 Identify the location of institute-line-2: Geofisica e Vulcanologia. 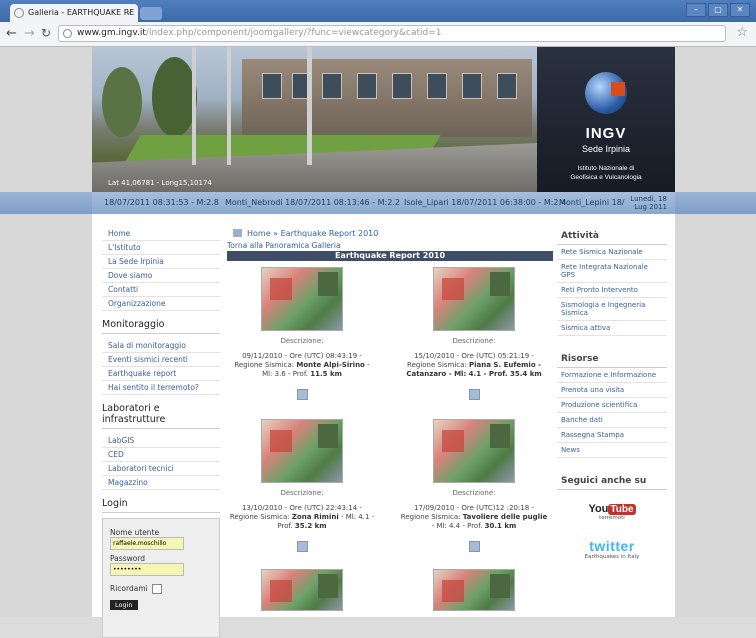
(606, 177).